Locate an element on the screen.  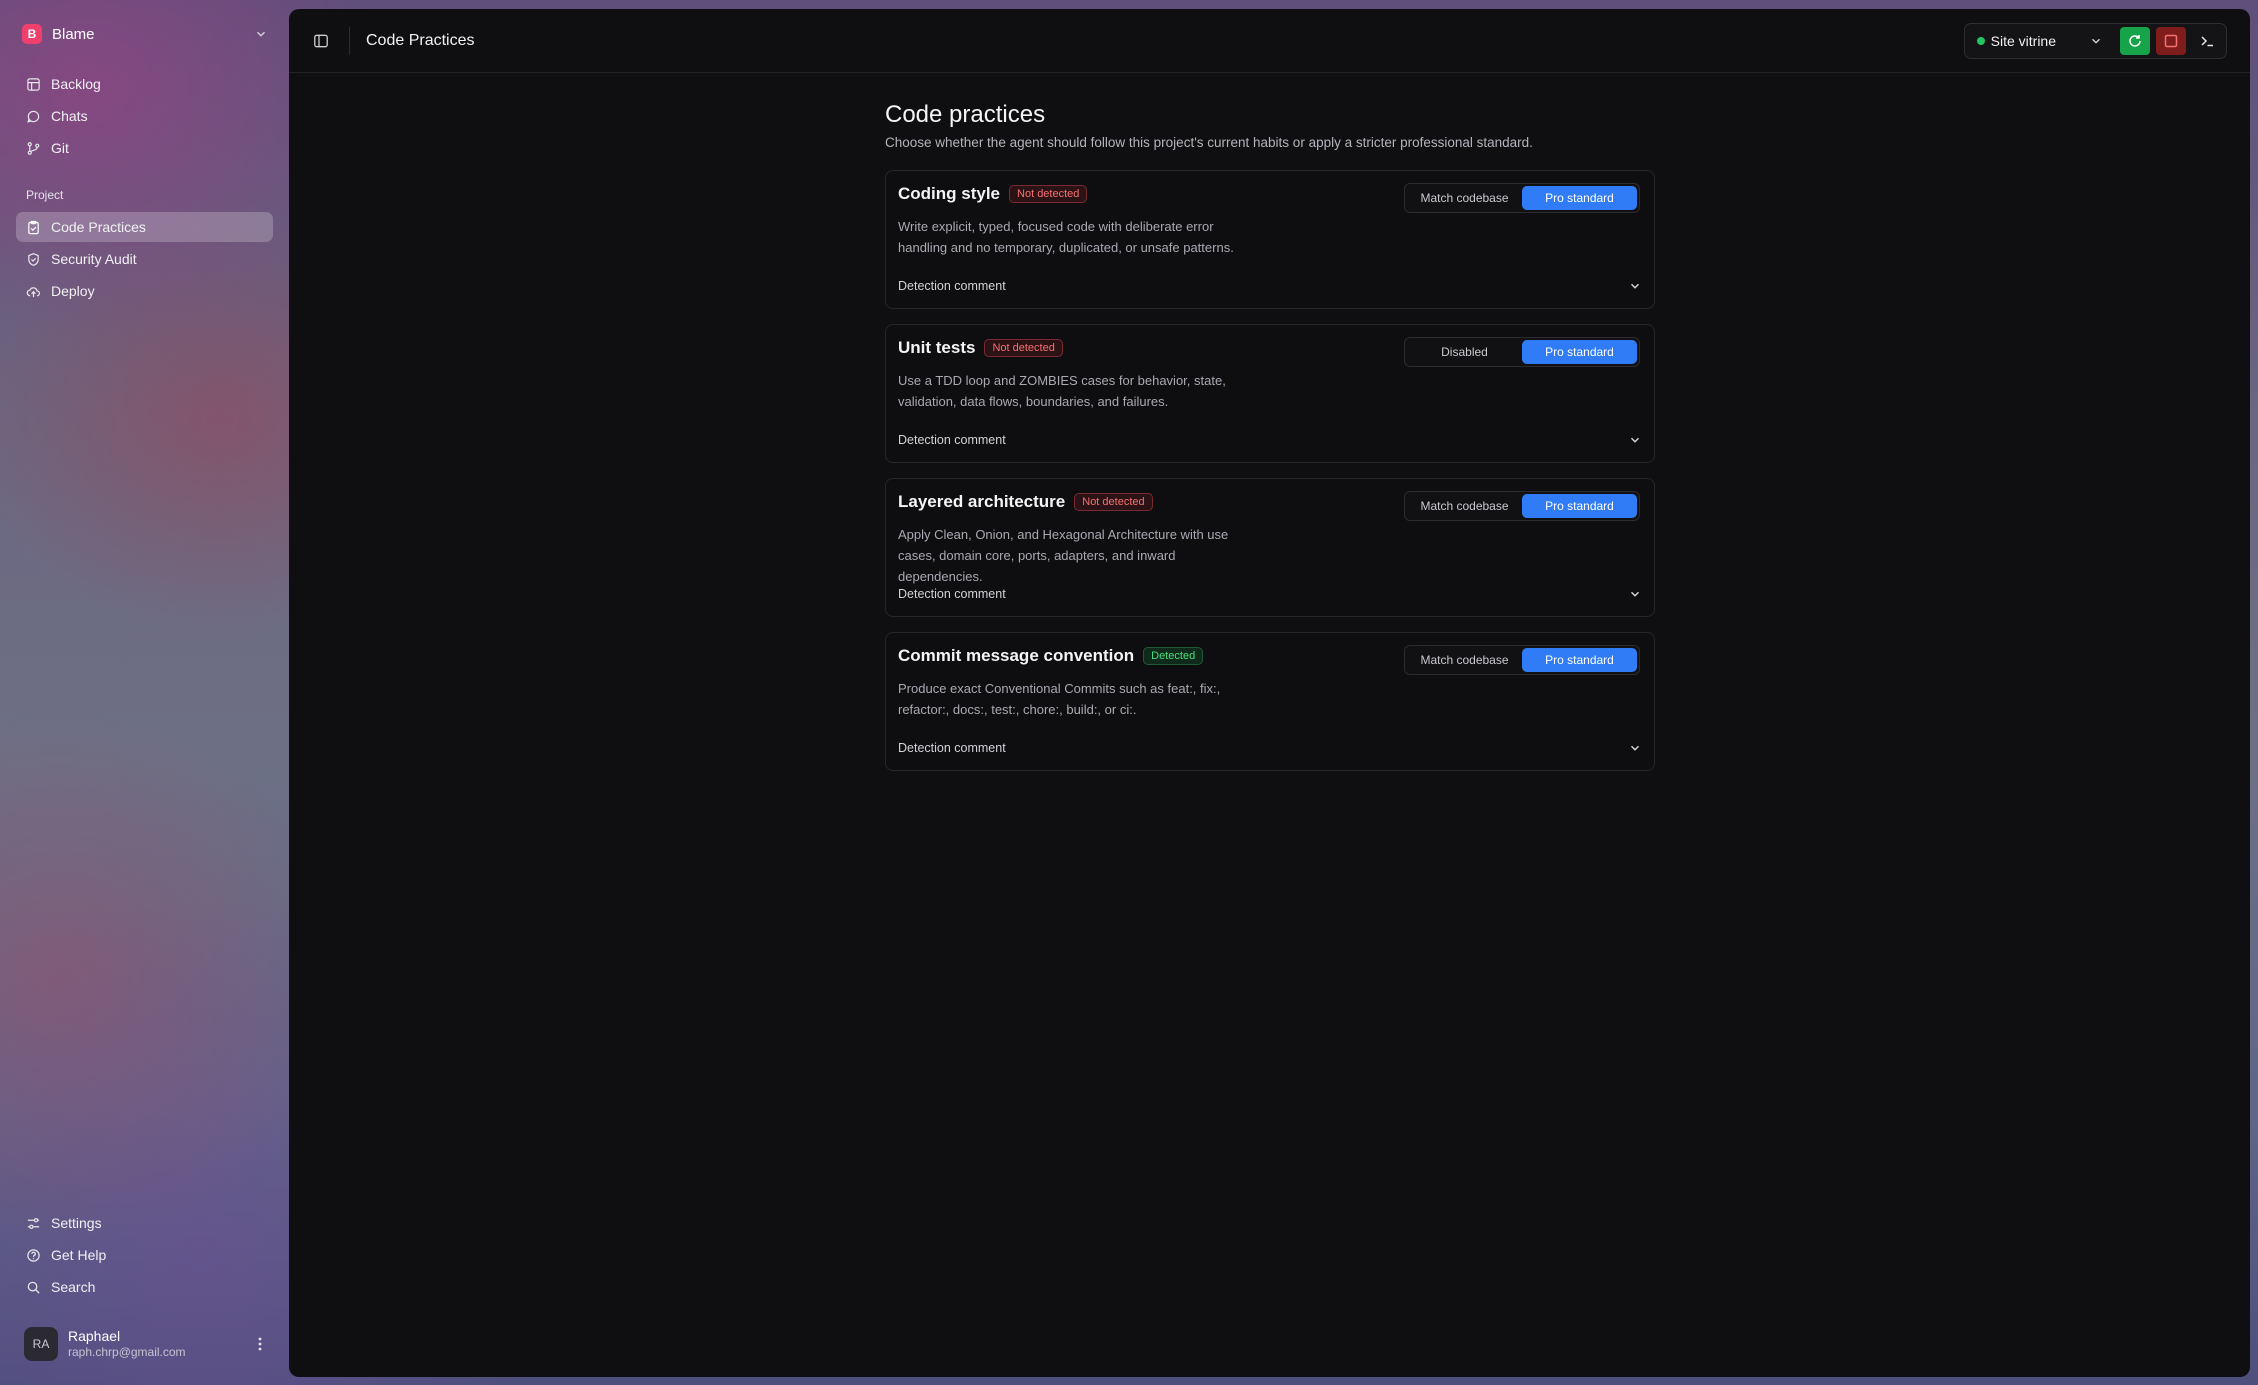
avatar: RA is located at coordinates (41, 1344).